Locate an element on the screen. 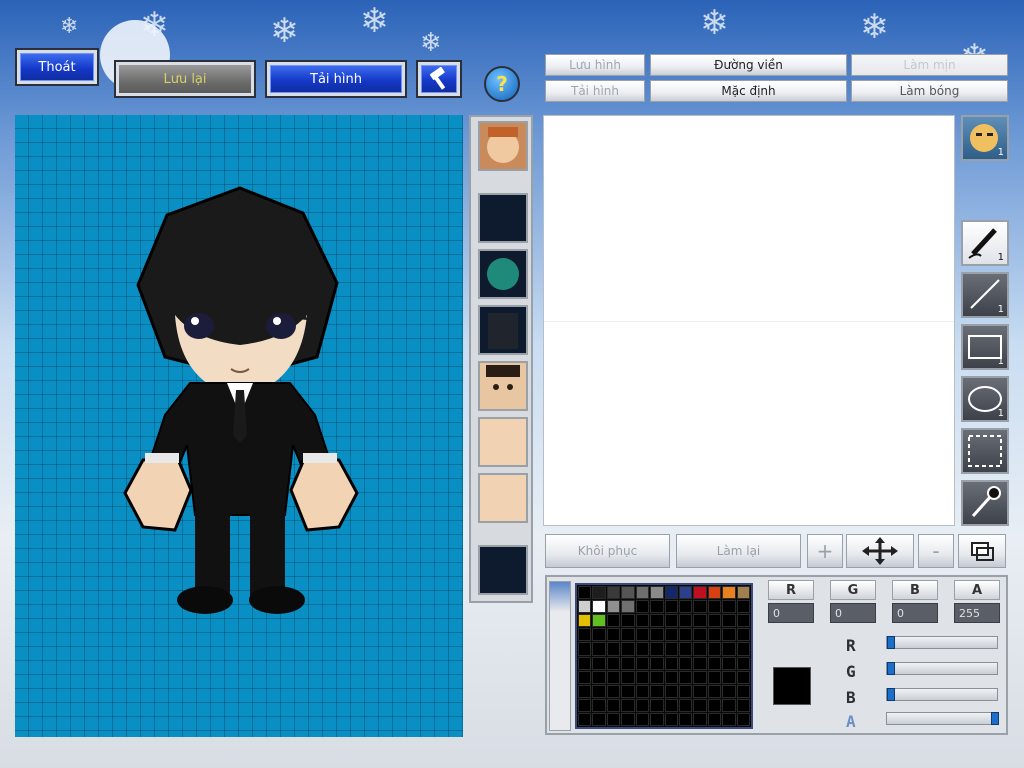  hammer-button is located at coordinates (439, 79).